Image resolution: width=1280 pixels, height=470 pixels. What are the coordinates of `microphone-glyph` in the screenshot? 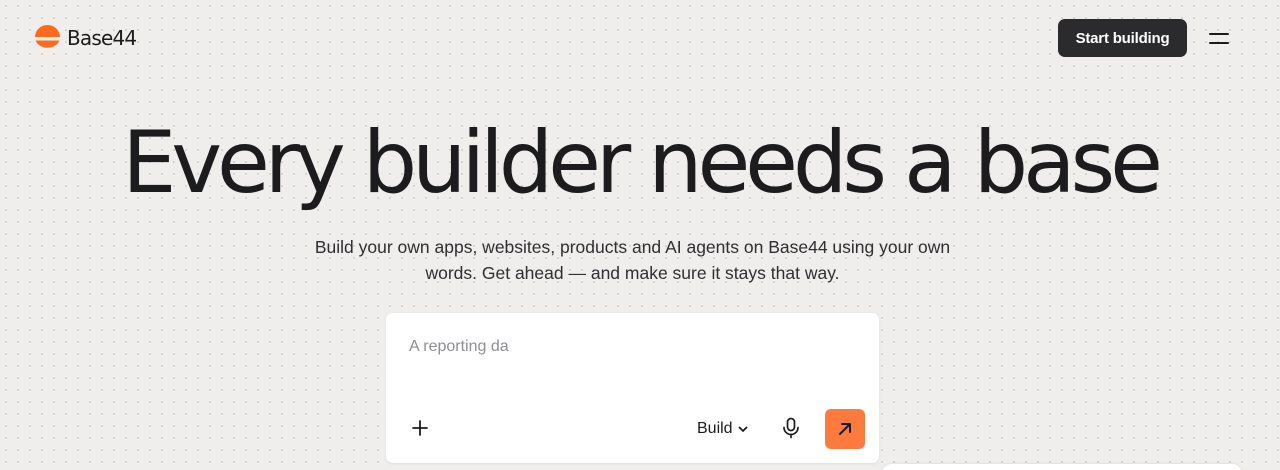 It's located at (791, 428).